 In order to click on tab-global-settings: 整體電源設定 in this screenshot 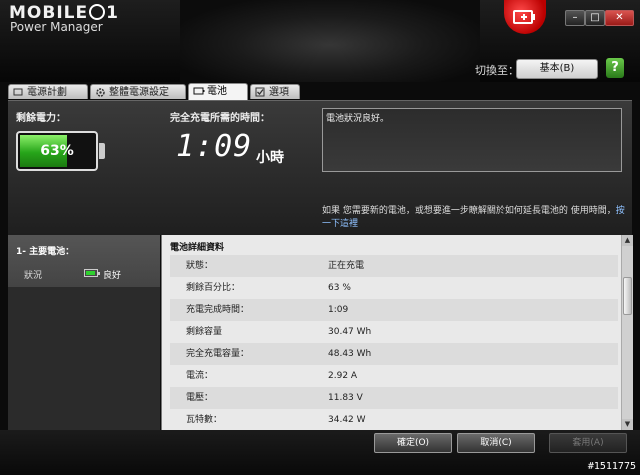, I will do `click(138, 91)`.